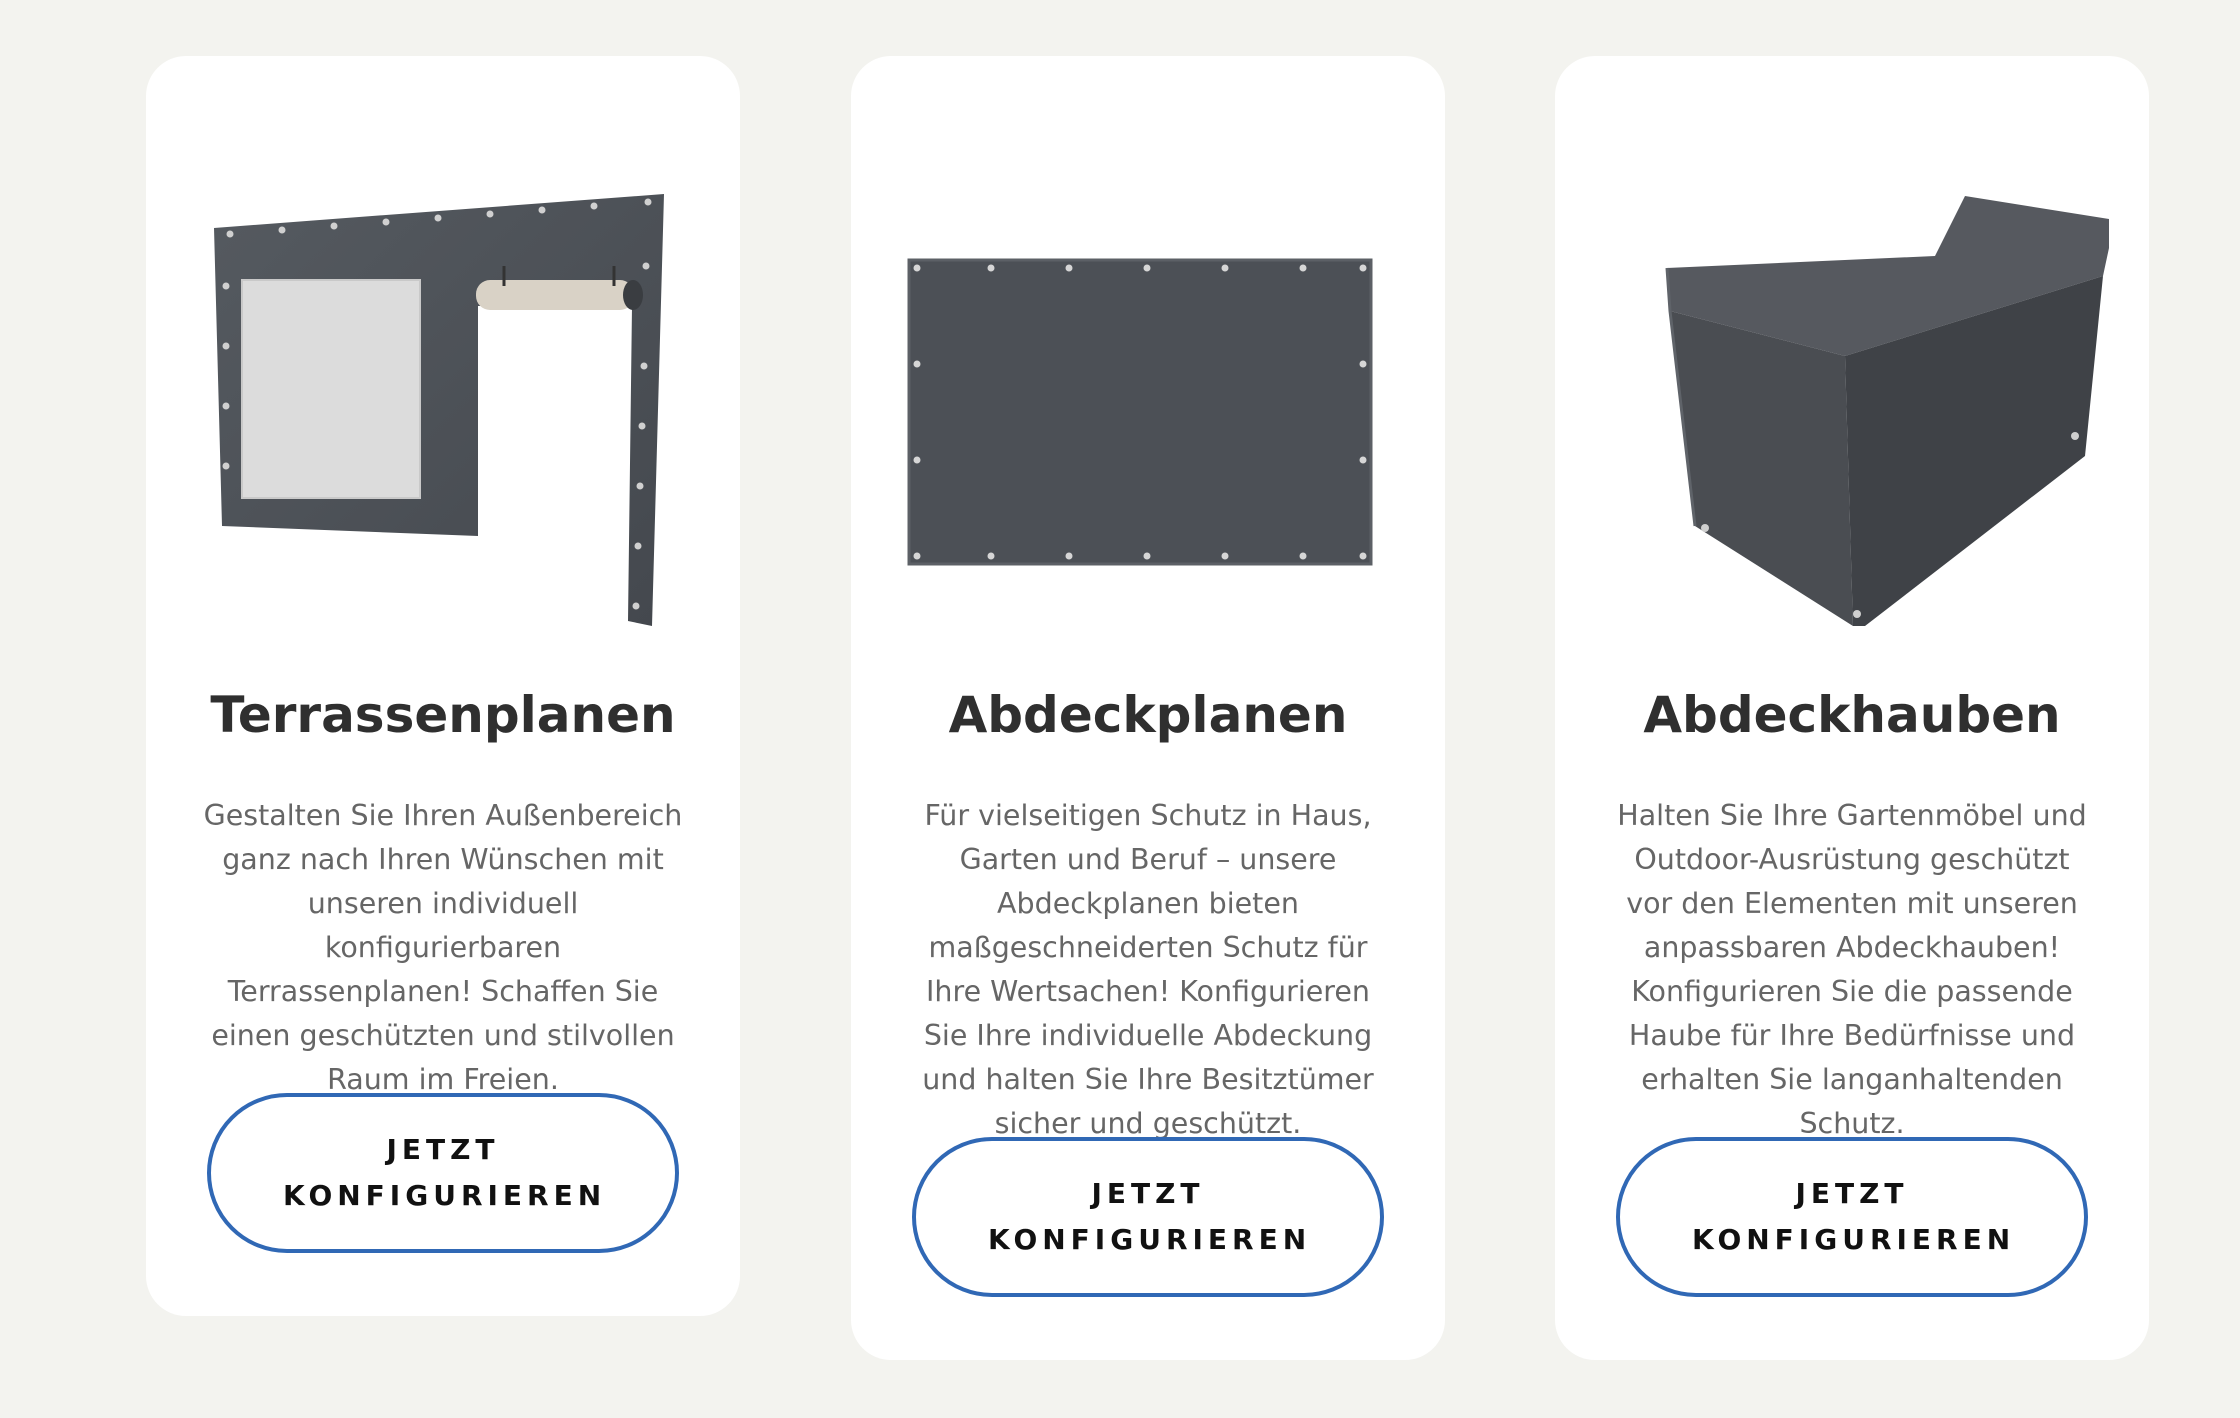  Describe the element at coordinates (443, 715) in the screenshot. I see `card-title: Terrassenplanen` at that location.